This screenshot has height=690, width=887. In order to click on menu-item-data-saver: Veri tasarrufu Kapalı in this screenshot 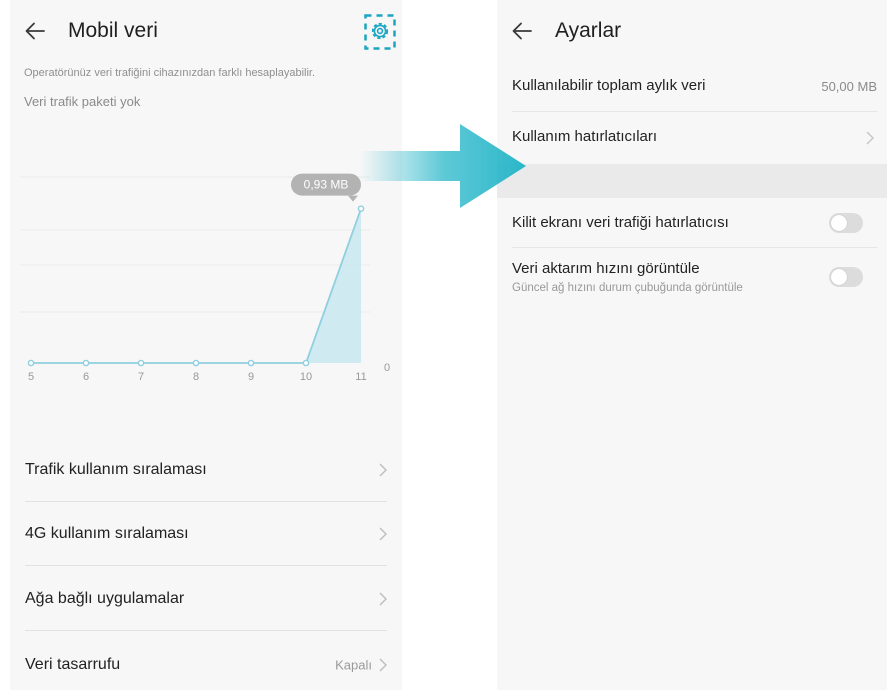, I will do `click(206, 661)`.